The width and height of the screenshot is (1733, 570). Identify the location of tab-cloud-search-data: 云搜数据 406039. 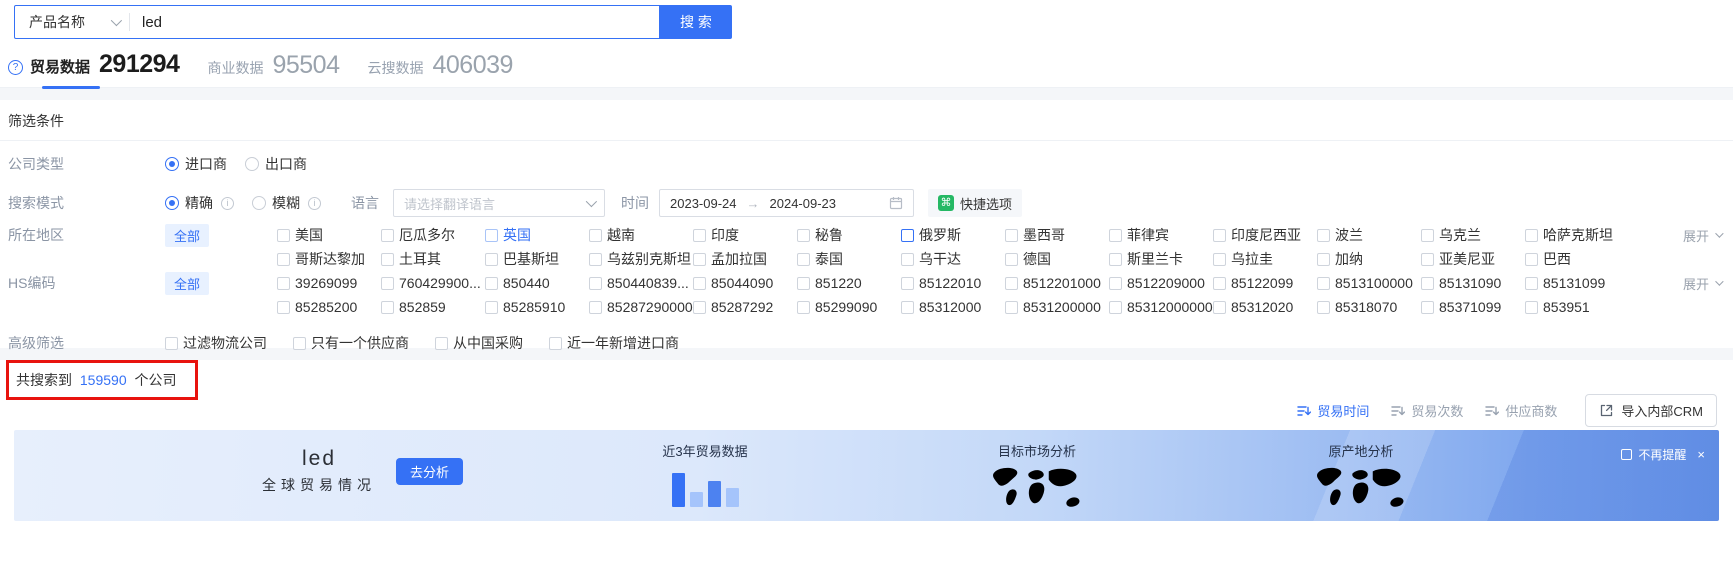
(440, 68).